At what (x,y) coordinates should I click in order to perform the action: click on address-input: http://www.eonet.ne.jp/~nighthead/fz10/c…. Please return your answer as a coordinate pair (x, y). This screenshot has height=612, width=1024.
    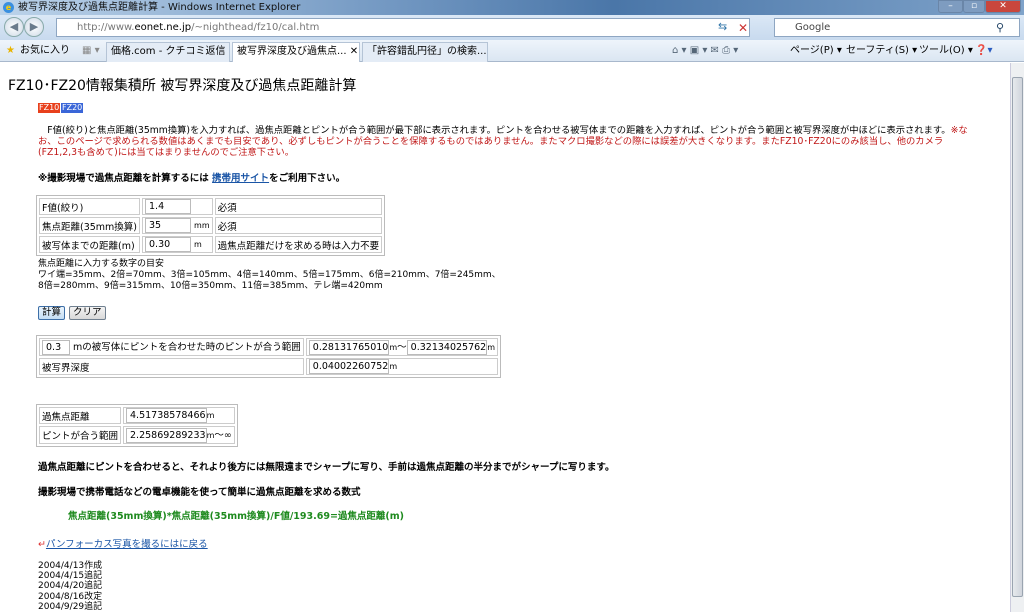
    Looking at the image, I should click on (403, 27).